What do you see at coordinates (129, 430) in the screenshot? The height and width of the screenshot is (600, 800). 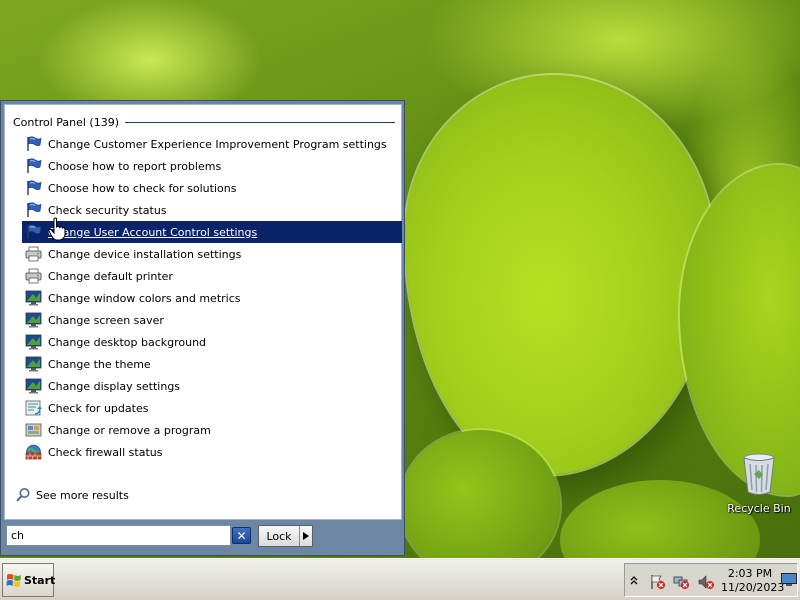 I see `result-item-label: Change or remove a program` at bounding box center [129, 430].